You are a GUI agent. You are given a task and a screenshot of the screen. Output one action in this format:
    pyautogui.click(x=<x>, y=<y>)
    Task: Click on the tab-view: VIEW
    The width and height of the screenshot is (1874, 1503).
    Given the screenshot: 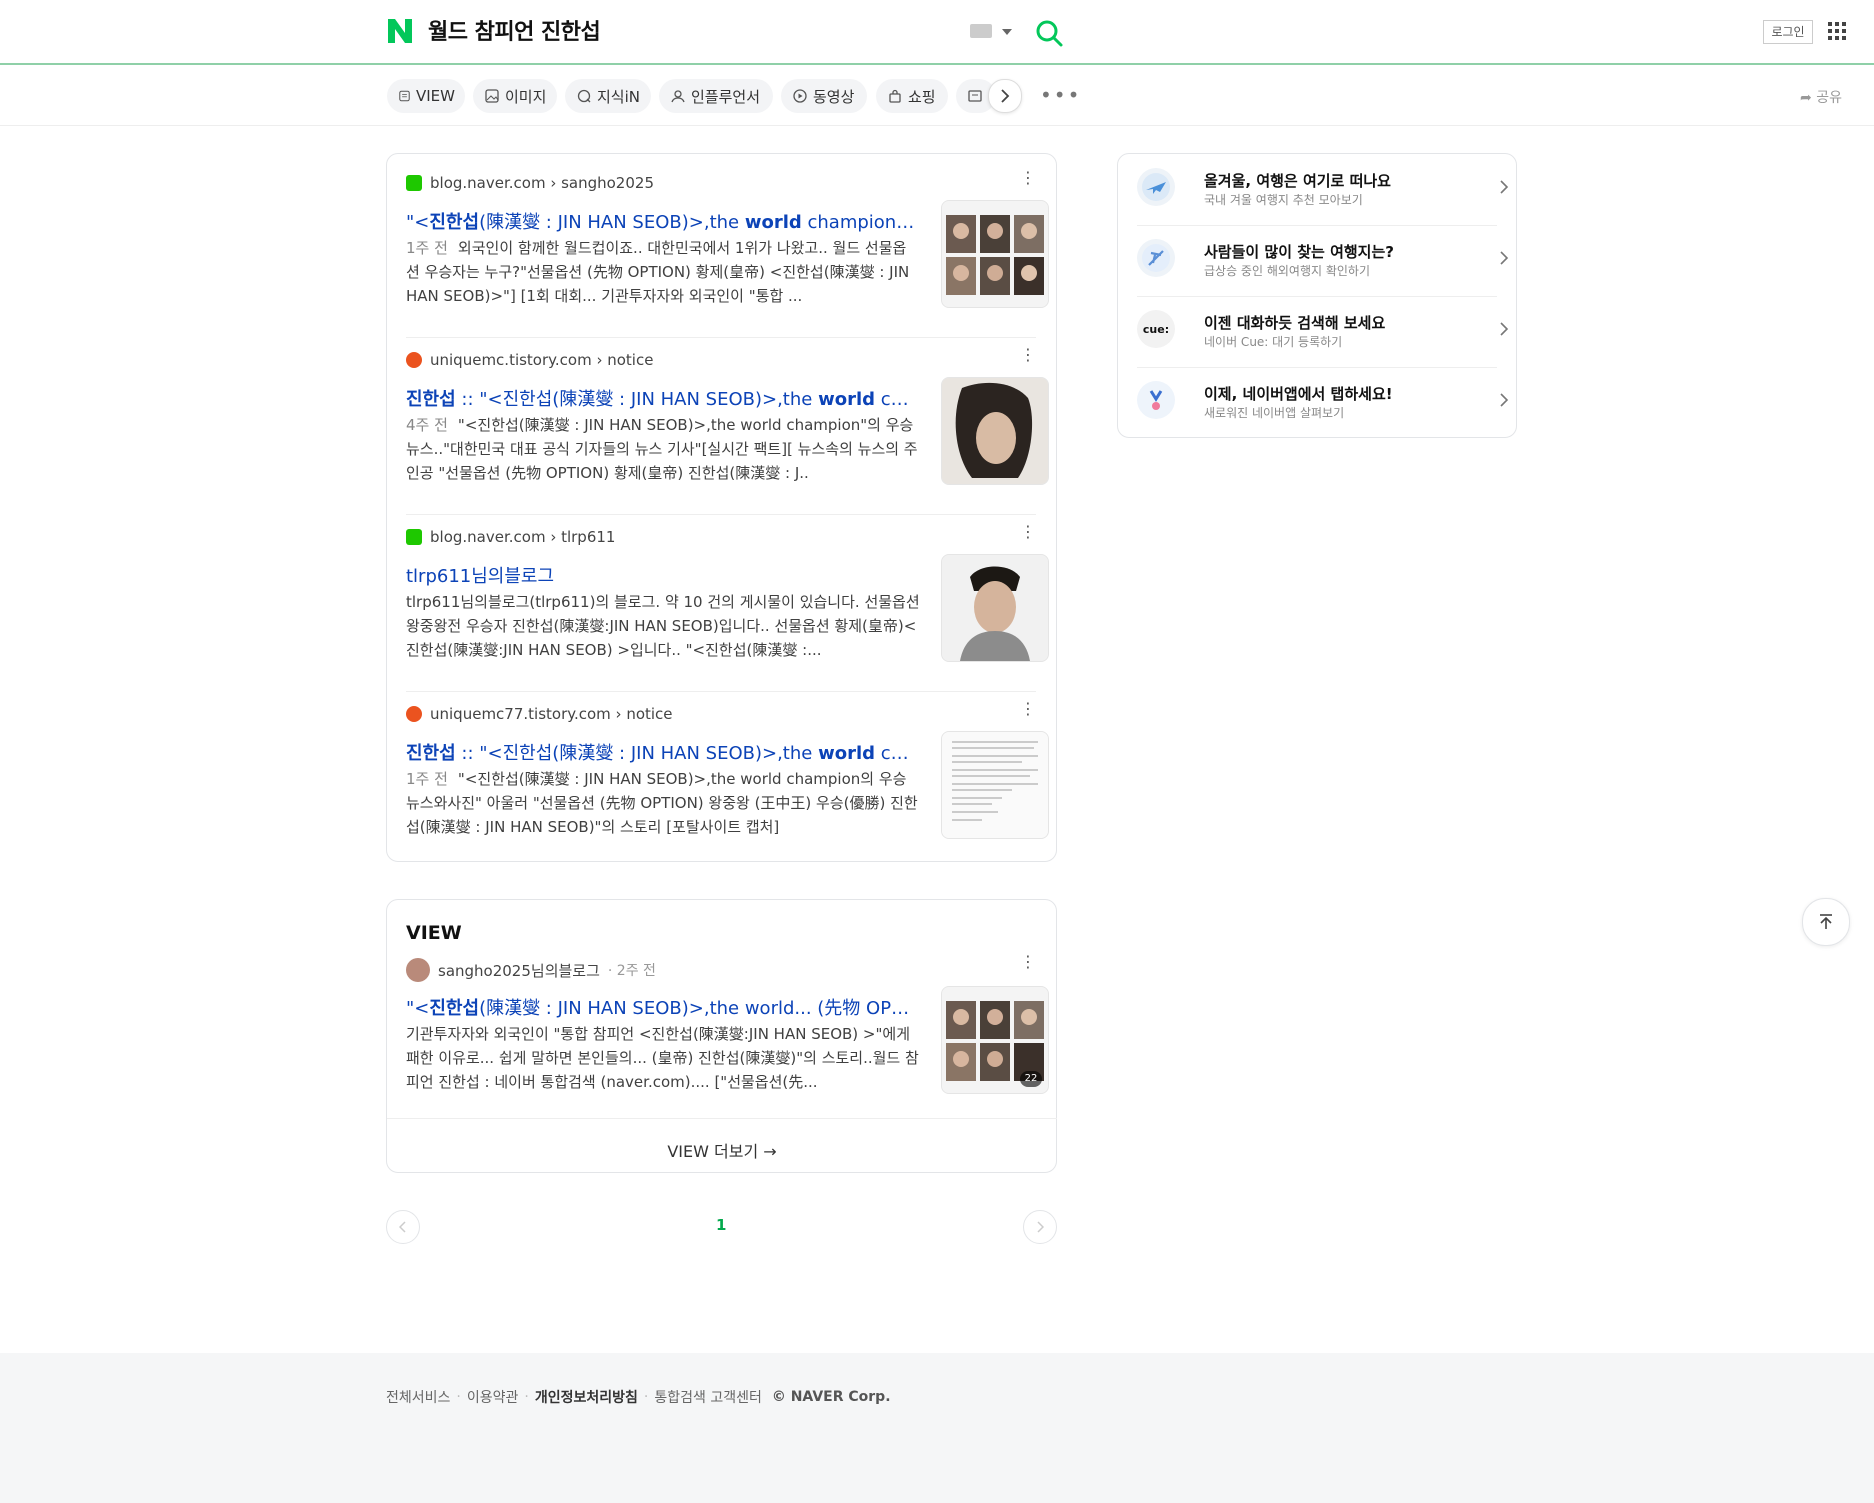 What is the action you would take?
    pyautogui.click(x=426, y=96)
    